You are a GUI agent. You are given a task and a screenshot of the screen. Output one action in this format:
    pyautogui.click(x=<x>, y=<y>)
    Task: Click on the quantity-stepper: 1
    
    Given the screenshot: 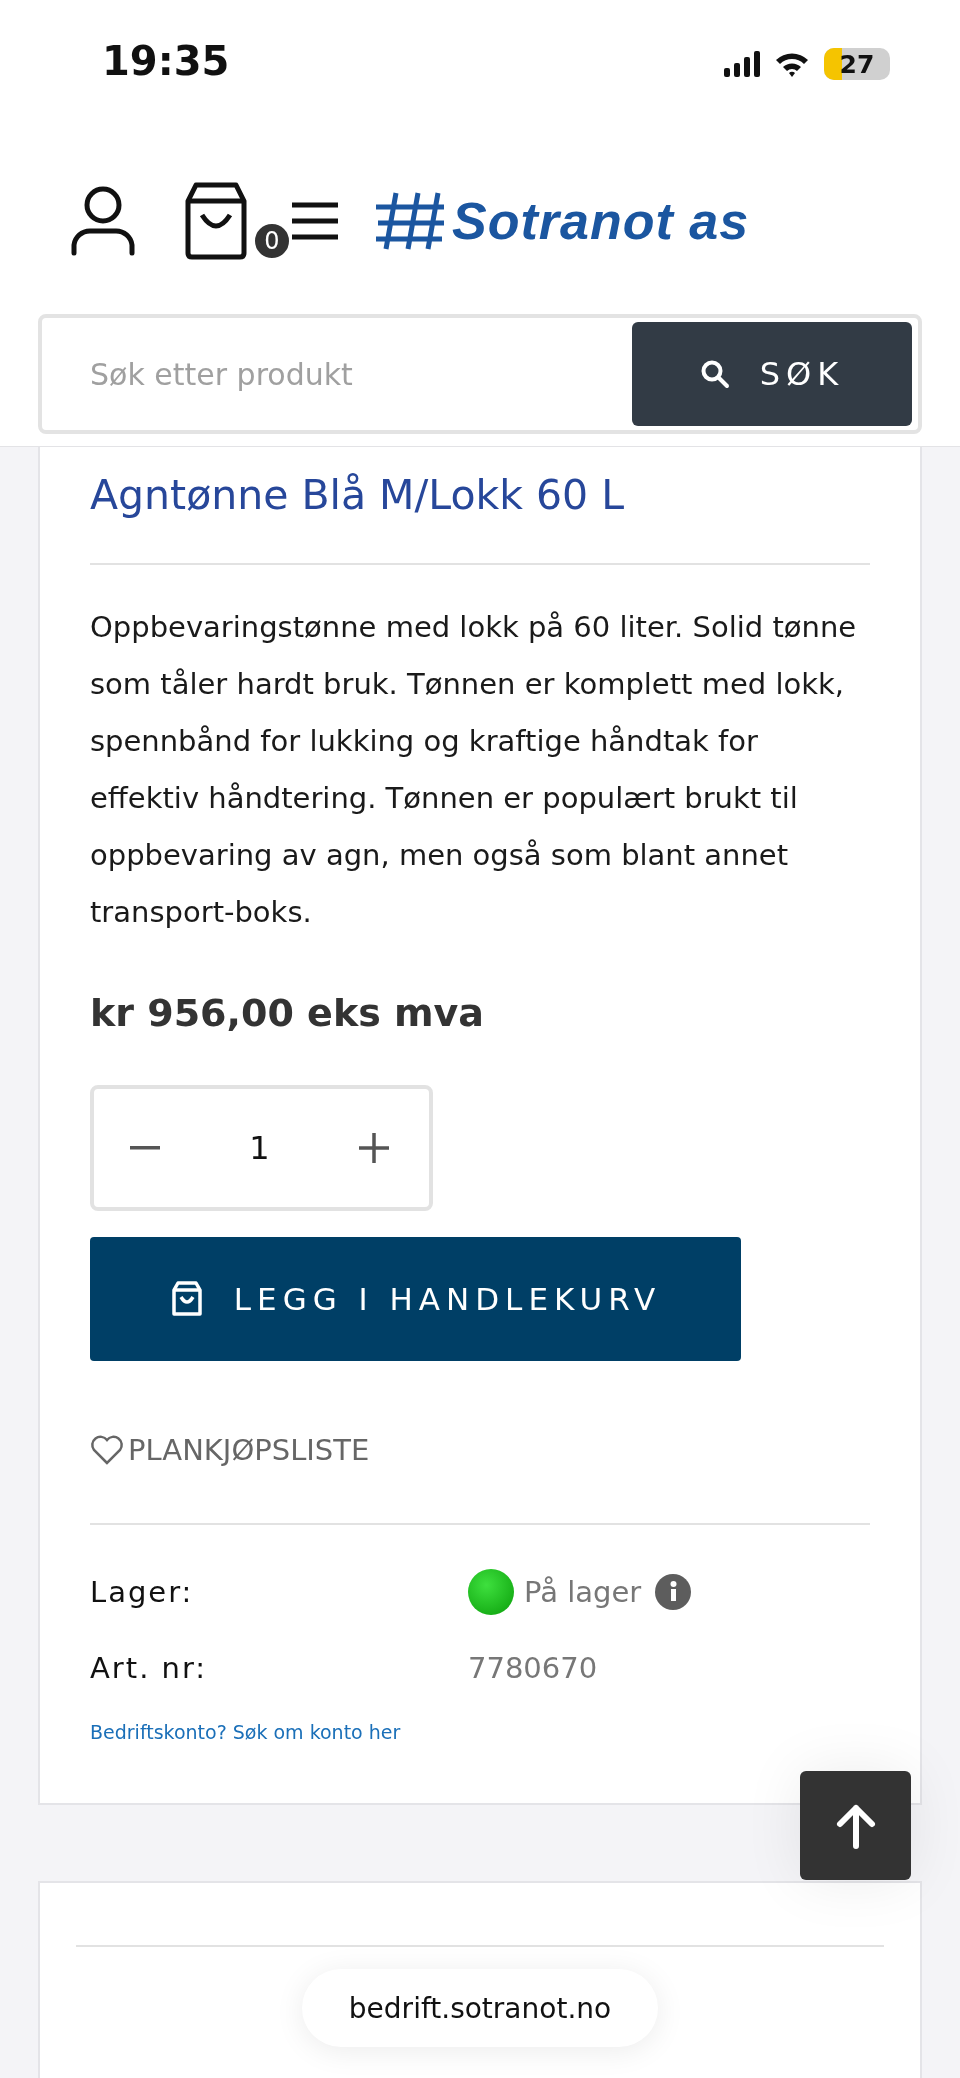 What is the action you would take?
    pyautogui.click(x=261, y=1148)
    